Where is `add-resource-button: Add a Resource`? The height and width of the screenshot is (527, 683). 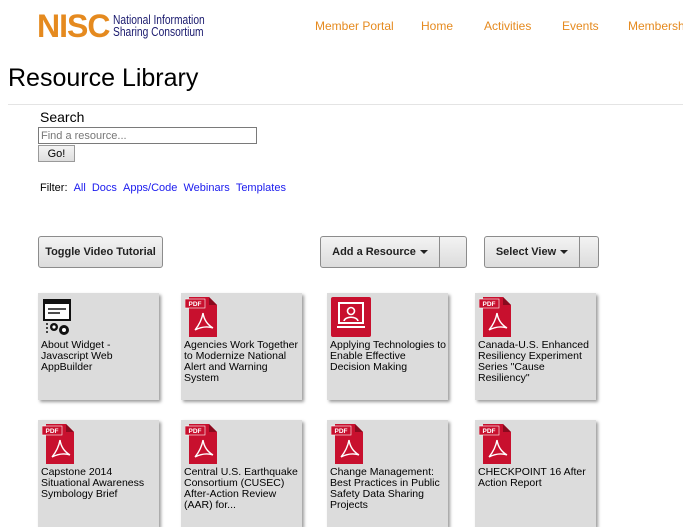 add-resource-button: Add a Resource is located at coordinates (380, 252).